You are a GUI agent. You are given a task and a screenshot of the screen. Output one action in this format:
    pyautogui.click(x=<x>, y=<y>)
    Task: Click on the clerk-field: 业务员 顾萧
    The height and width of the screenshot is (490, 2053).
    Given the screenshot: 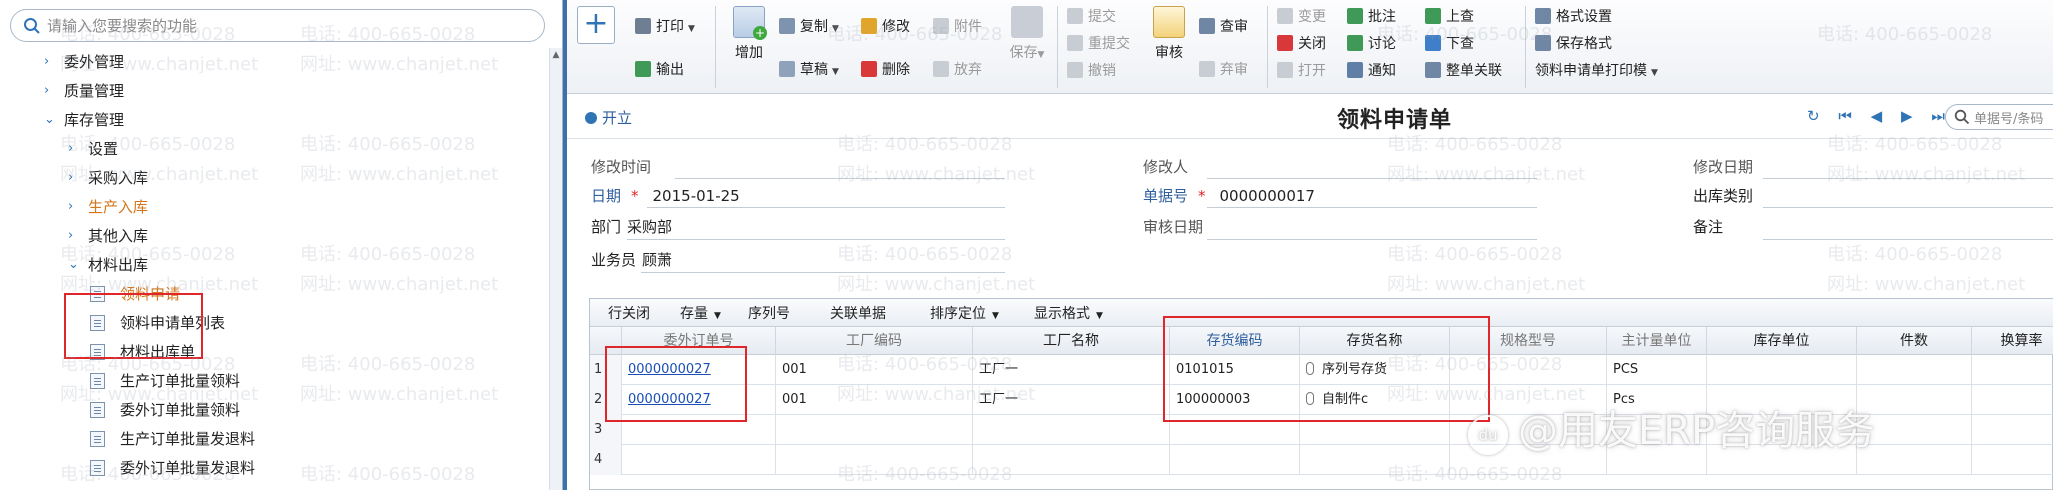 What is the action you would take?
    pyautogui.click(x=631, y=260)
    